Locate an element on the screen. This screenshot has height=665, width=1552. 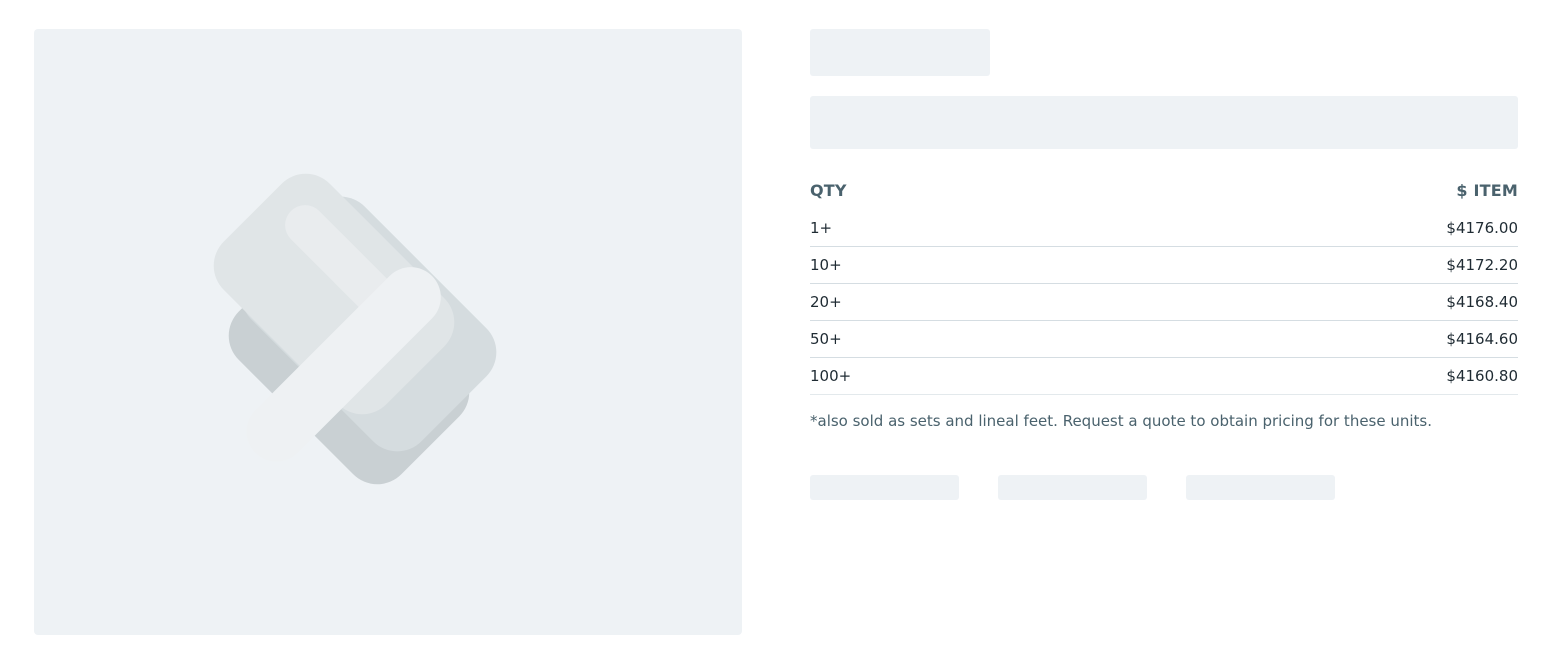
table-row: 1+ $4176.00 is located at coordinates (1164, 228).